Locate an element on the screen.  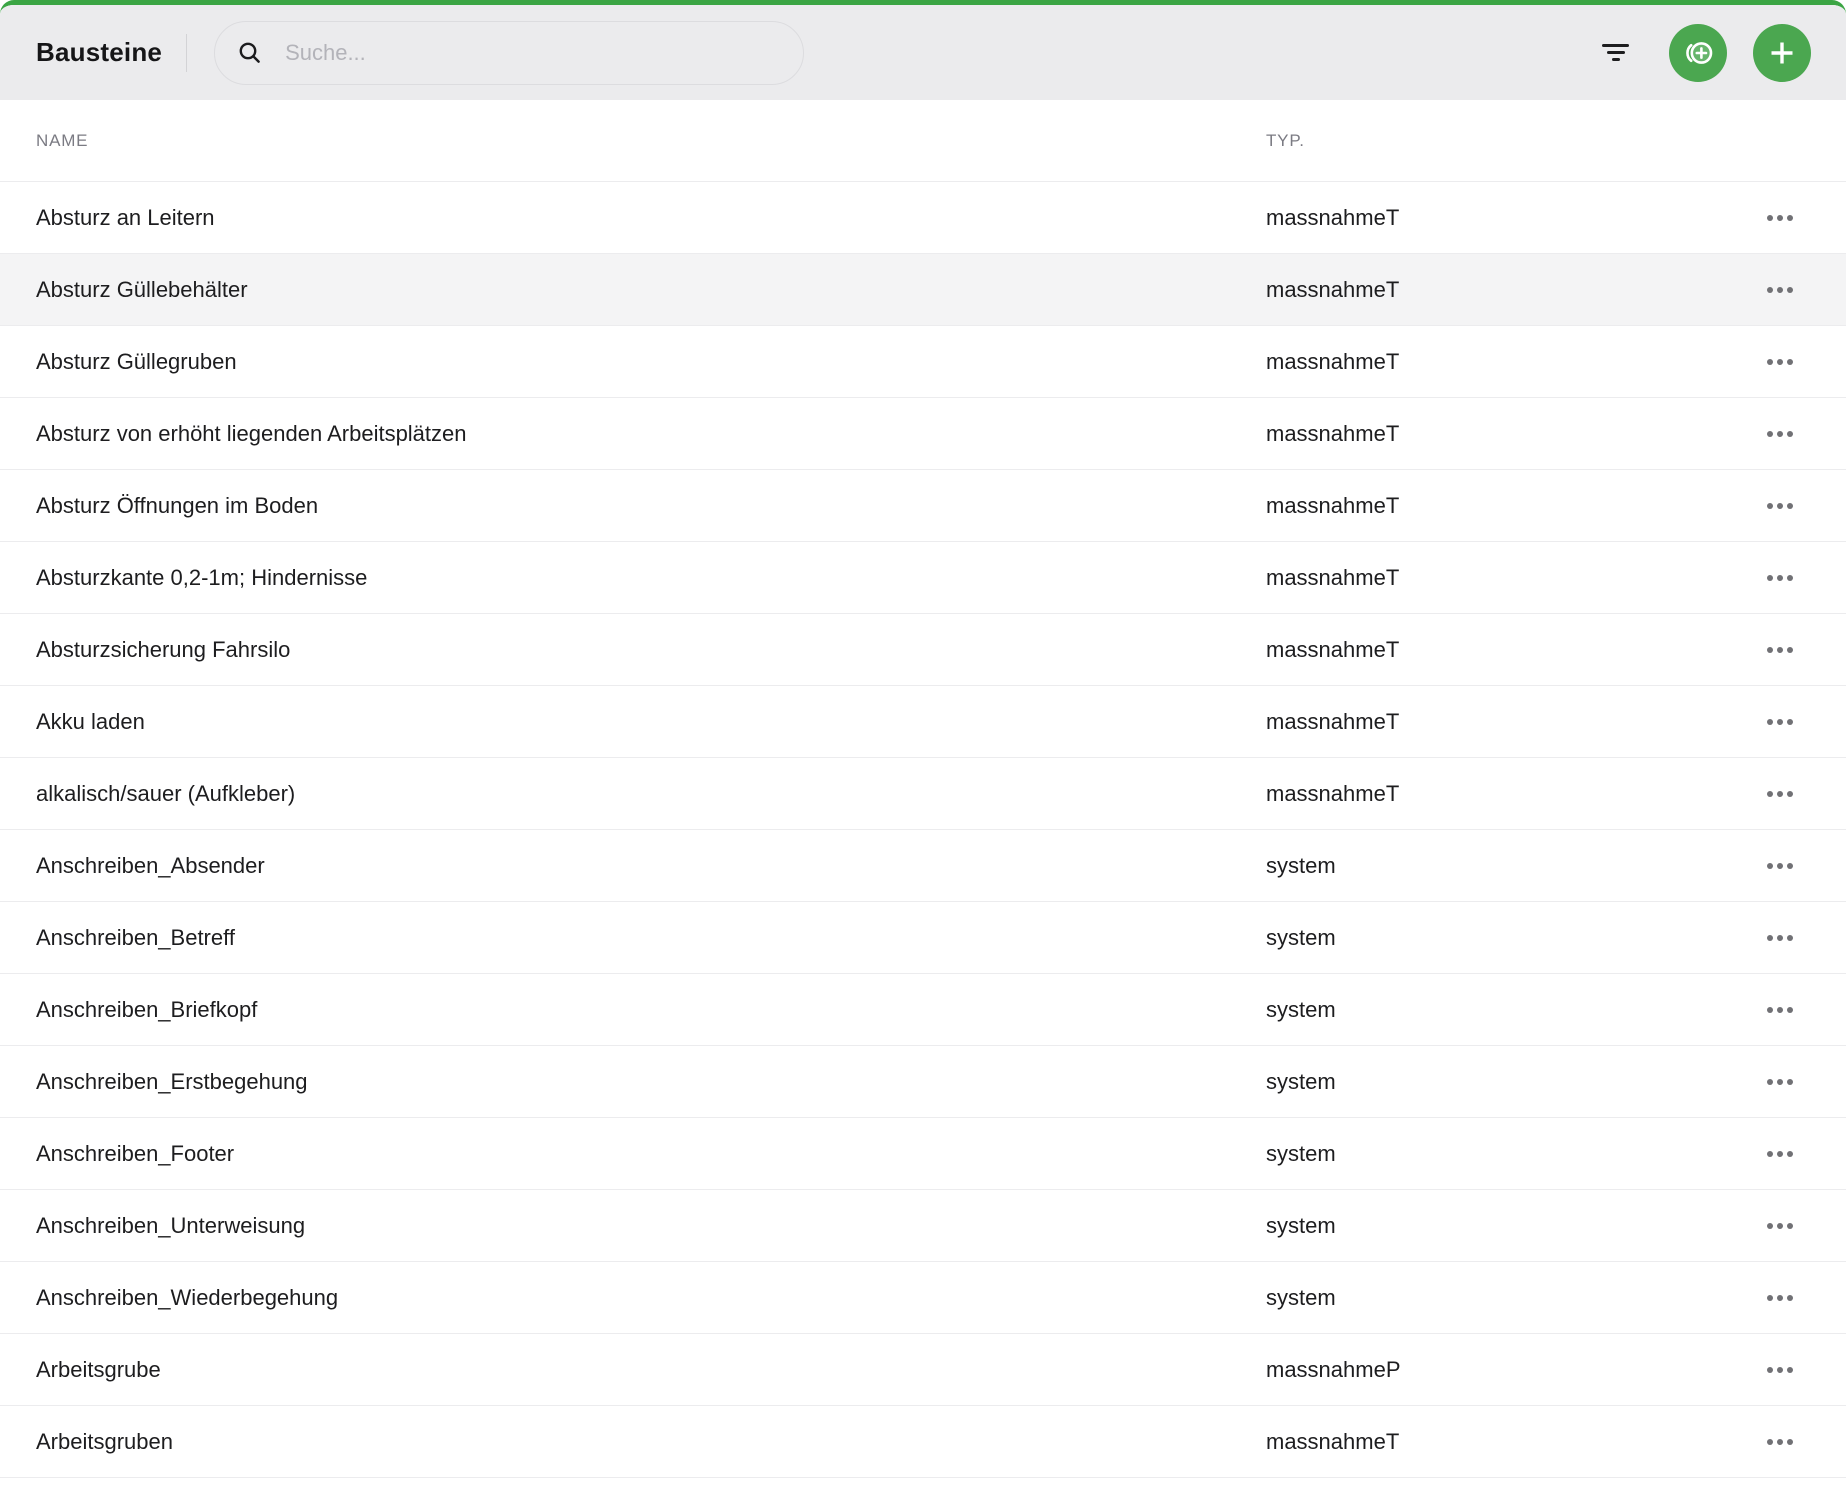
header-divider is located at coordinates (187, 52).